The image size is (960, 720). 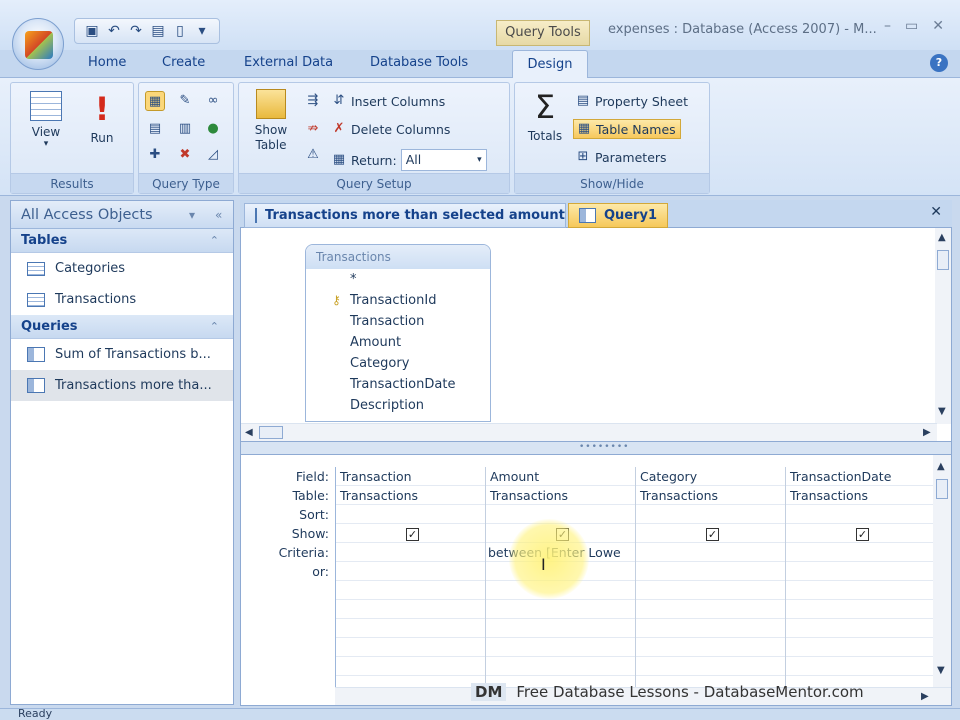 I want to click on field-list-item: TransactionDate, so click(x=398, y=384).